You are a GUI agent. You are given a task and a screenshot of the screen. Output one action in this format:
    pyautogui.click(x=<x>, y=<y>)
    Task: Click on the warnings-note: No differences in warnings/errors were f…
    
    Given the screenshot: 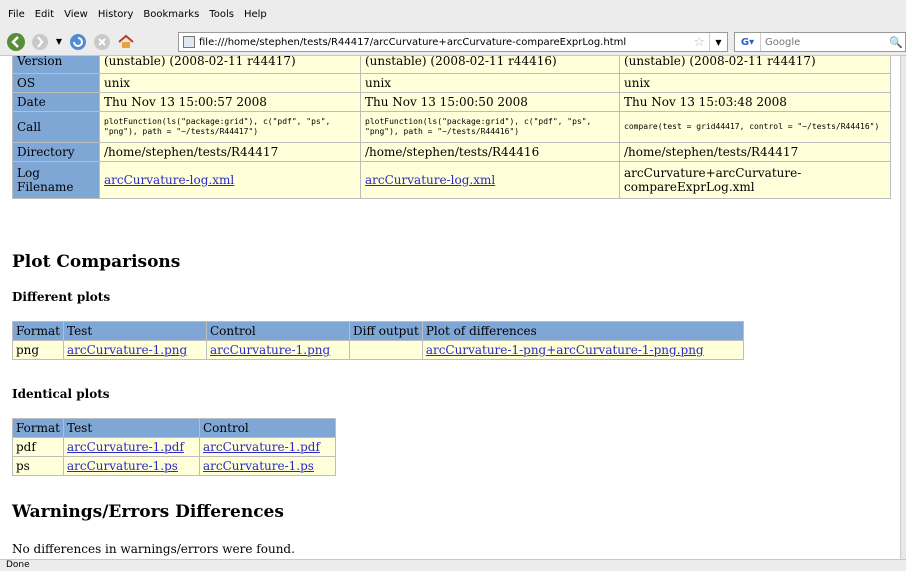 What is the action you would take?
    pyautogui.click(x=153, y=549)
    